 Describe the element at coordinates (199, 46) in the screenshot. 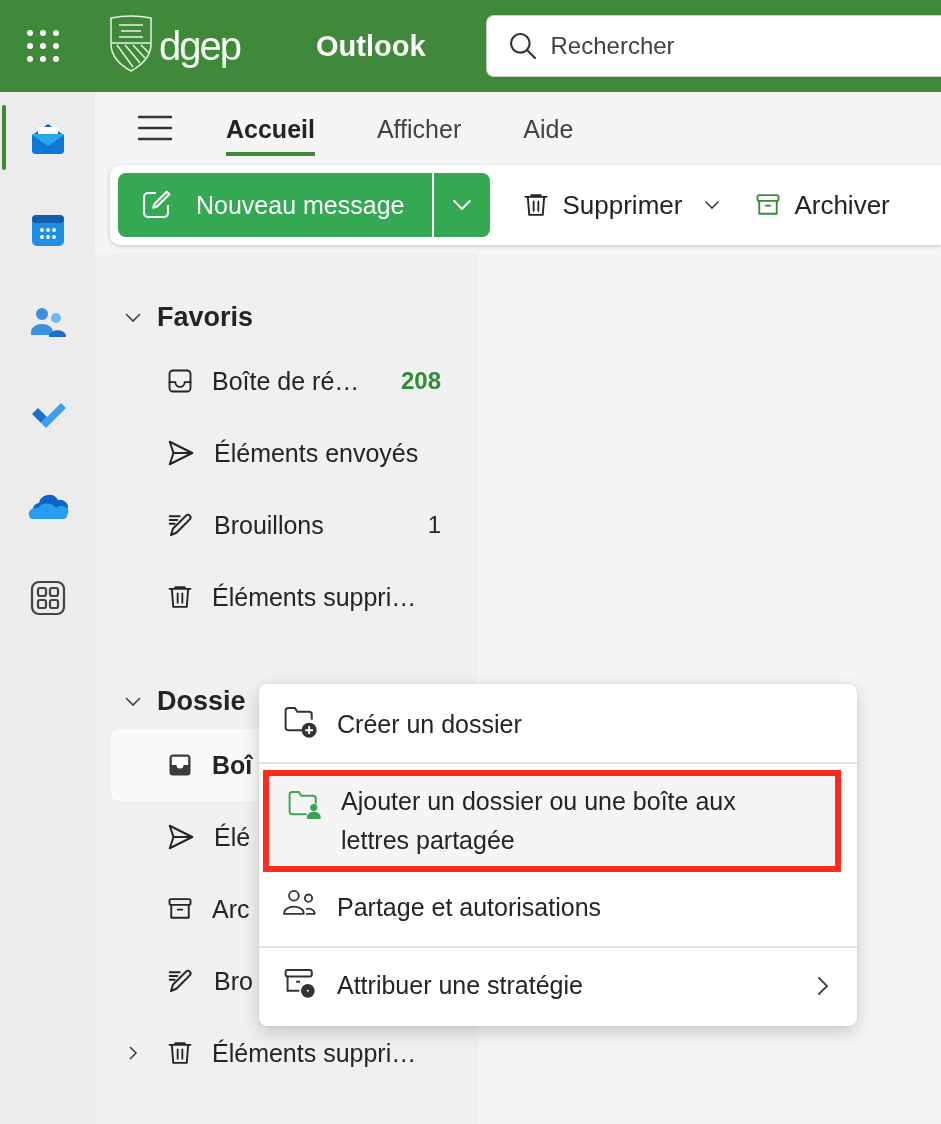

I see `brand-name: dgep` at that location.